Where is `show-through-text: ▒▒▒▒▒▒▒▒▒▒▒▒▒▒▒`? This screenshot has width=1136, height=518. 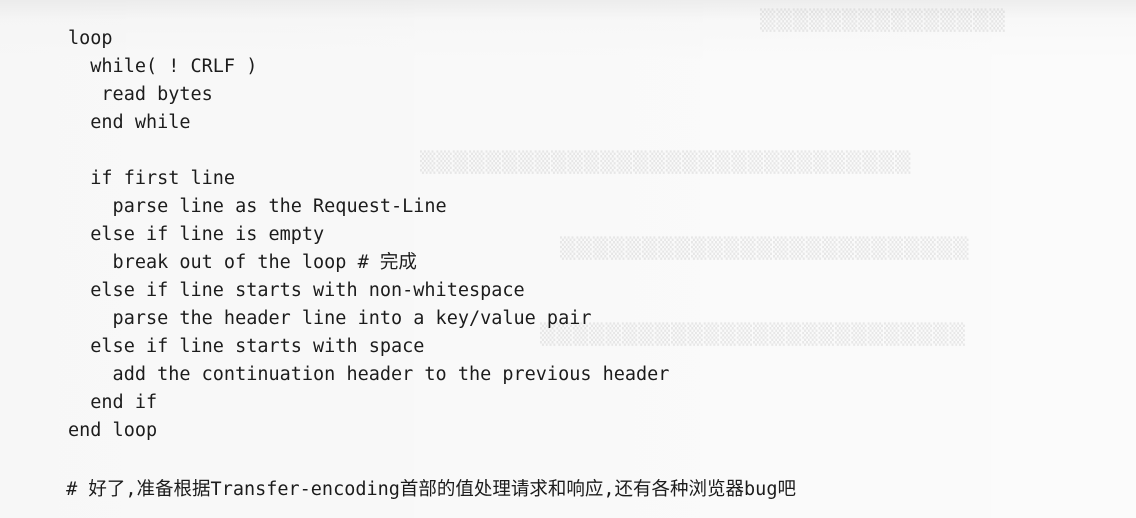 show-through-text: ▒▒▒▒▒▒▒▒▒▒▒▒▒▒▒ is located at coordinates (883, 20).